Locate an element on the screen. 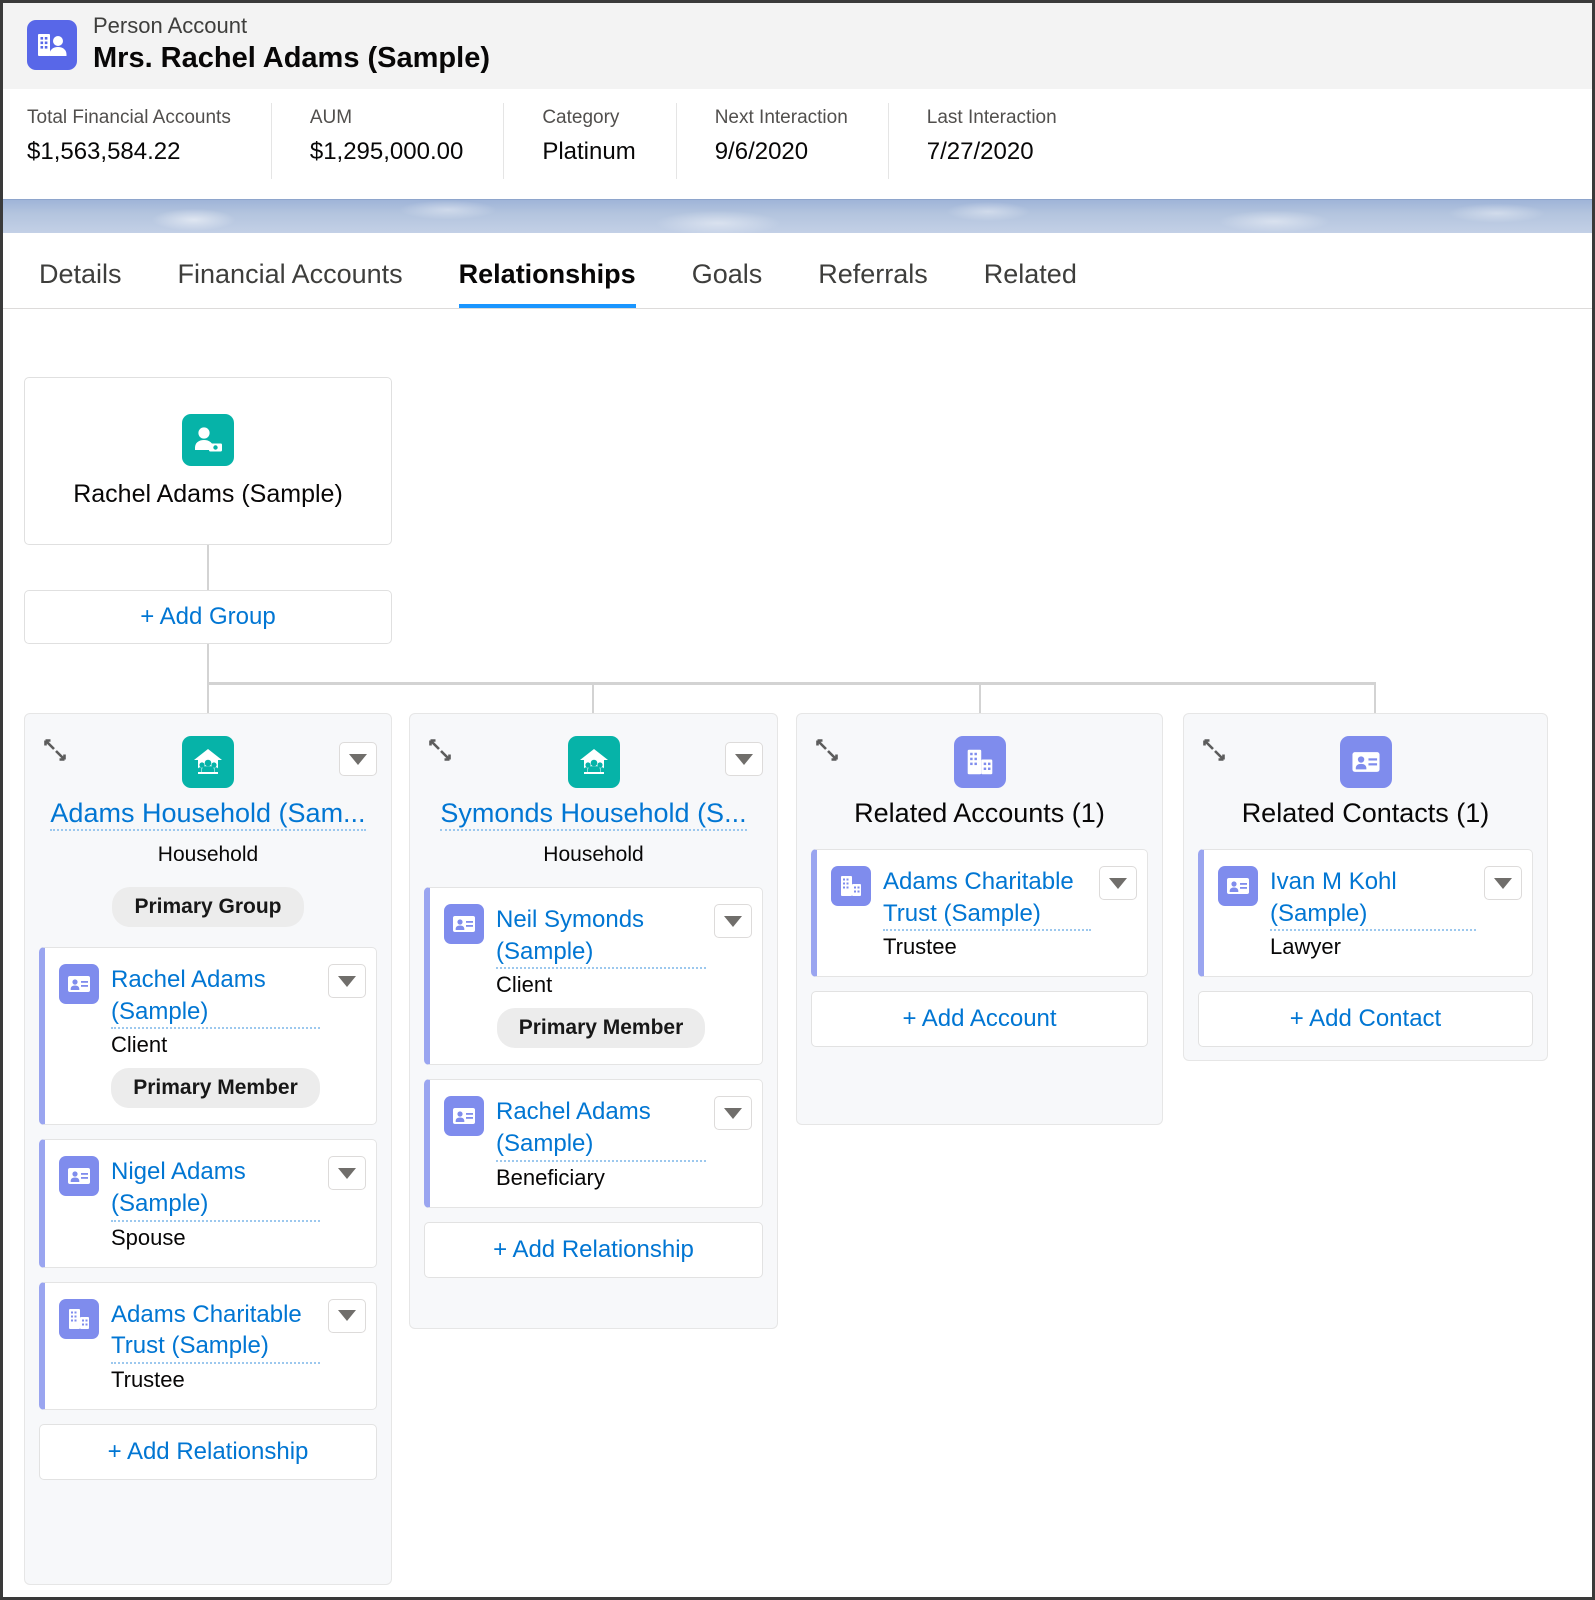  highlight-label: Total Financial Accounts is located at coordinates (129, 117).